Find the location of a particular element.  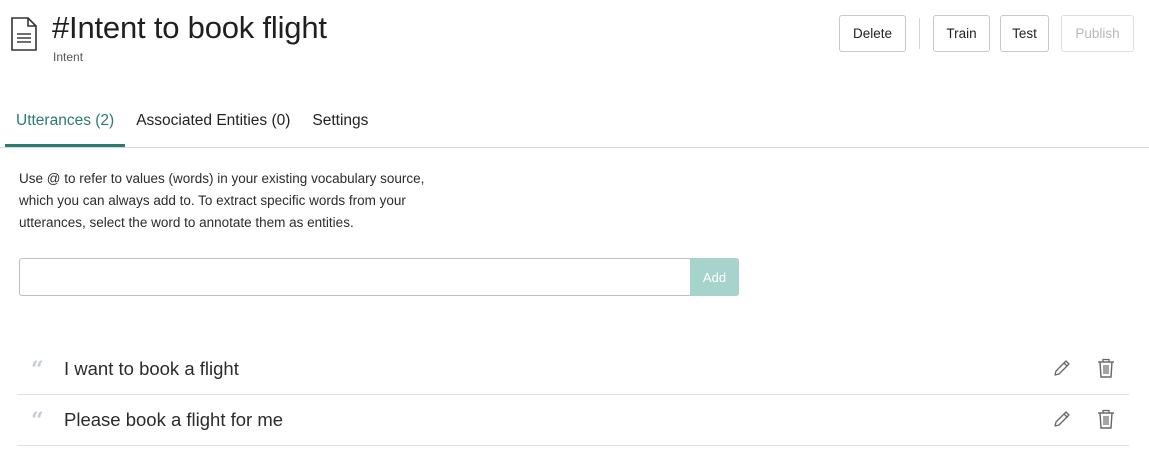

add-utterance-form: Add is located at coordinates (379, 277).